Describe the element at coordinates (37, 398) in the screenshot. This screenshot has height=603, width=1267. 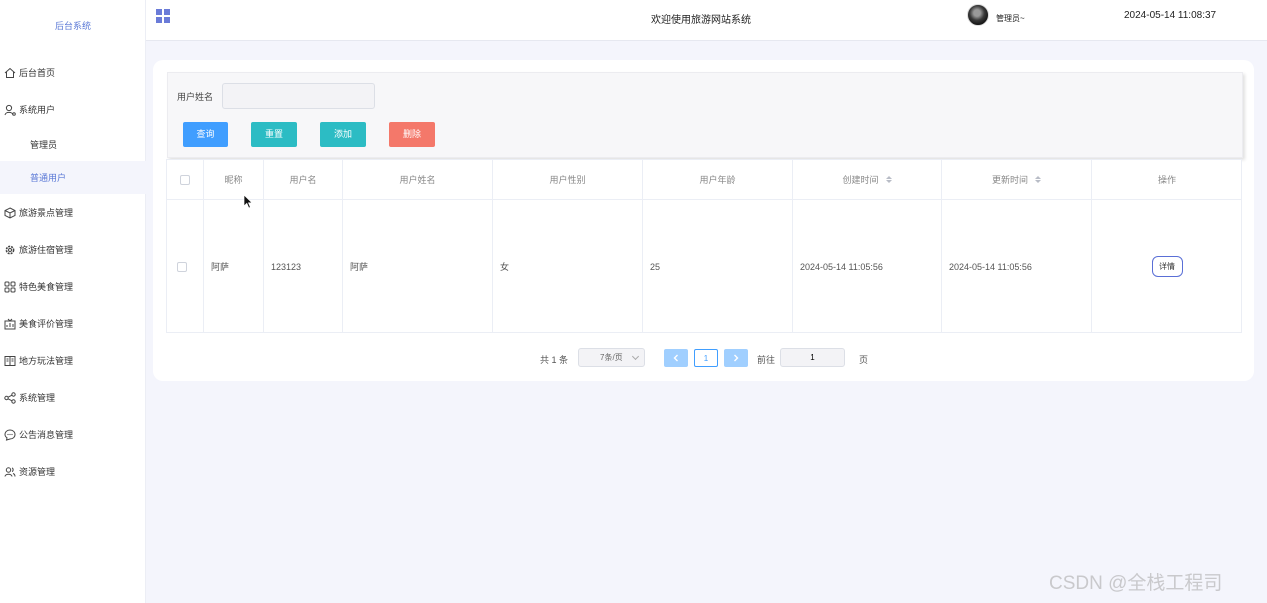
I see `sidebar-item-label: 系统管理` at that location.